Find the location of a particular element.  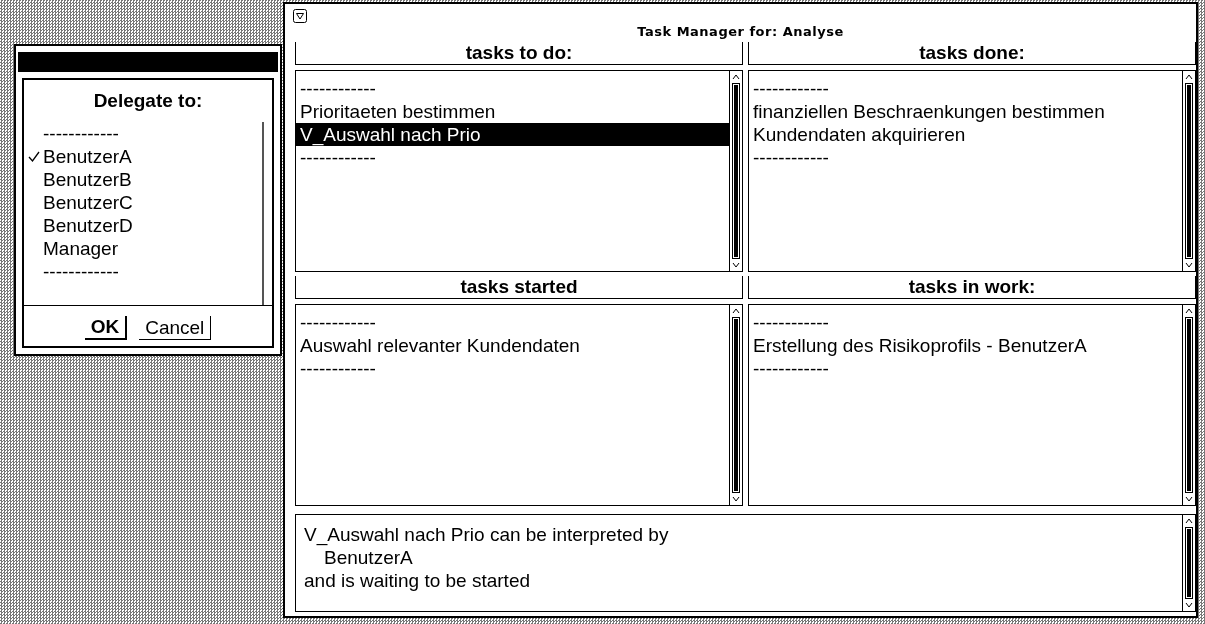

menu-icon is located at coordinates (300, 16).